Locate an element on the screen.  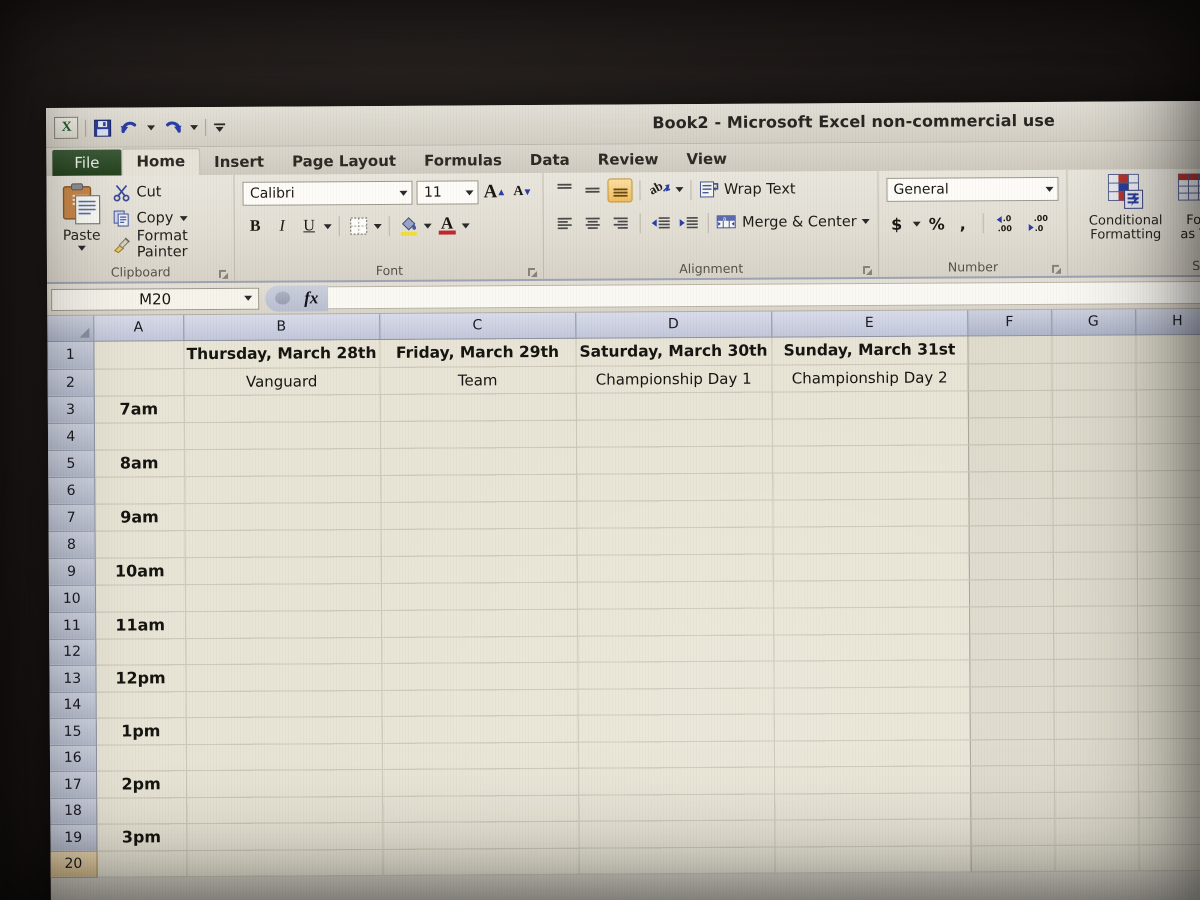
font-dialog-launcher-icon is located at coordinates (532, 271).